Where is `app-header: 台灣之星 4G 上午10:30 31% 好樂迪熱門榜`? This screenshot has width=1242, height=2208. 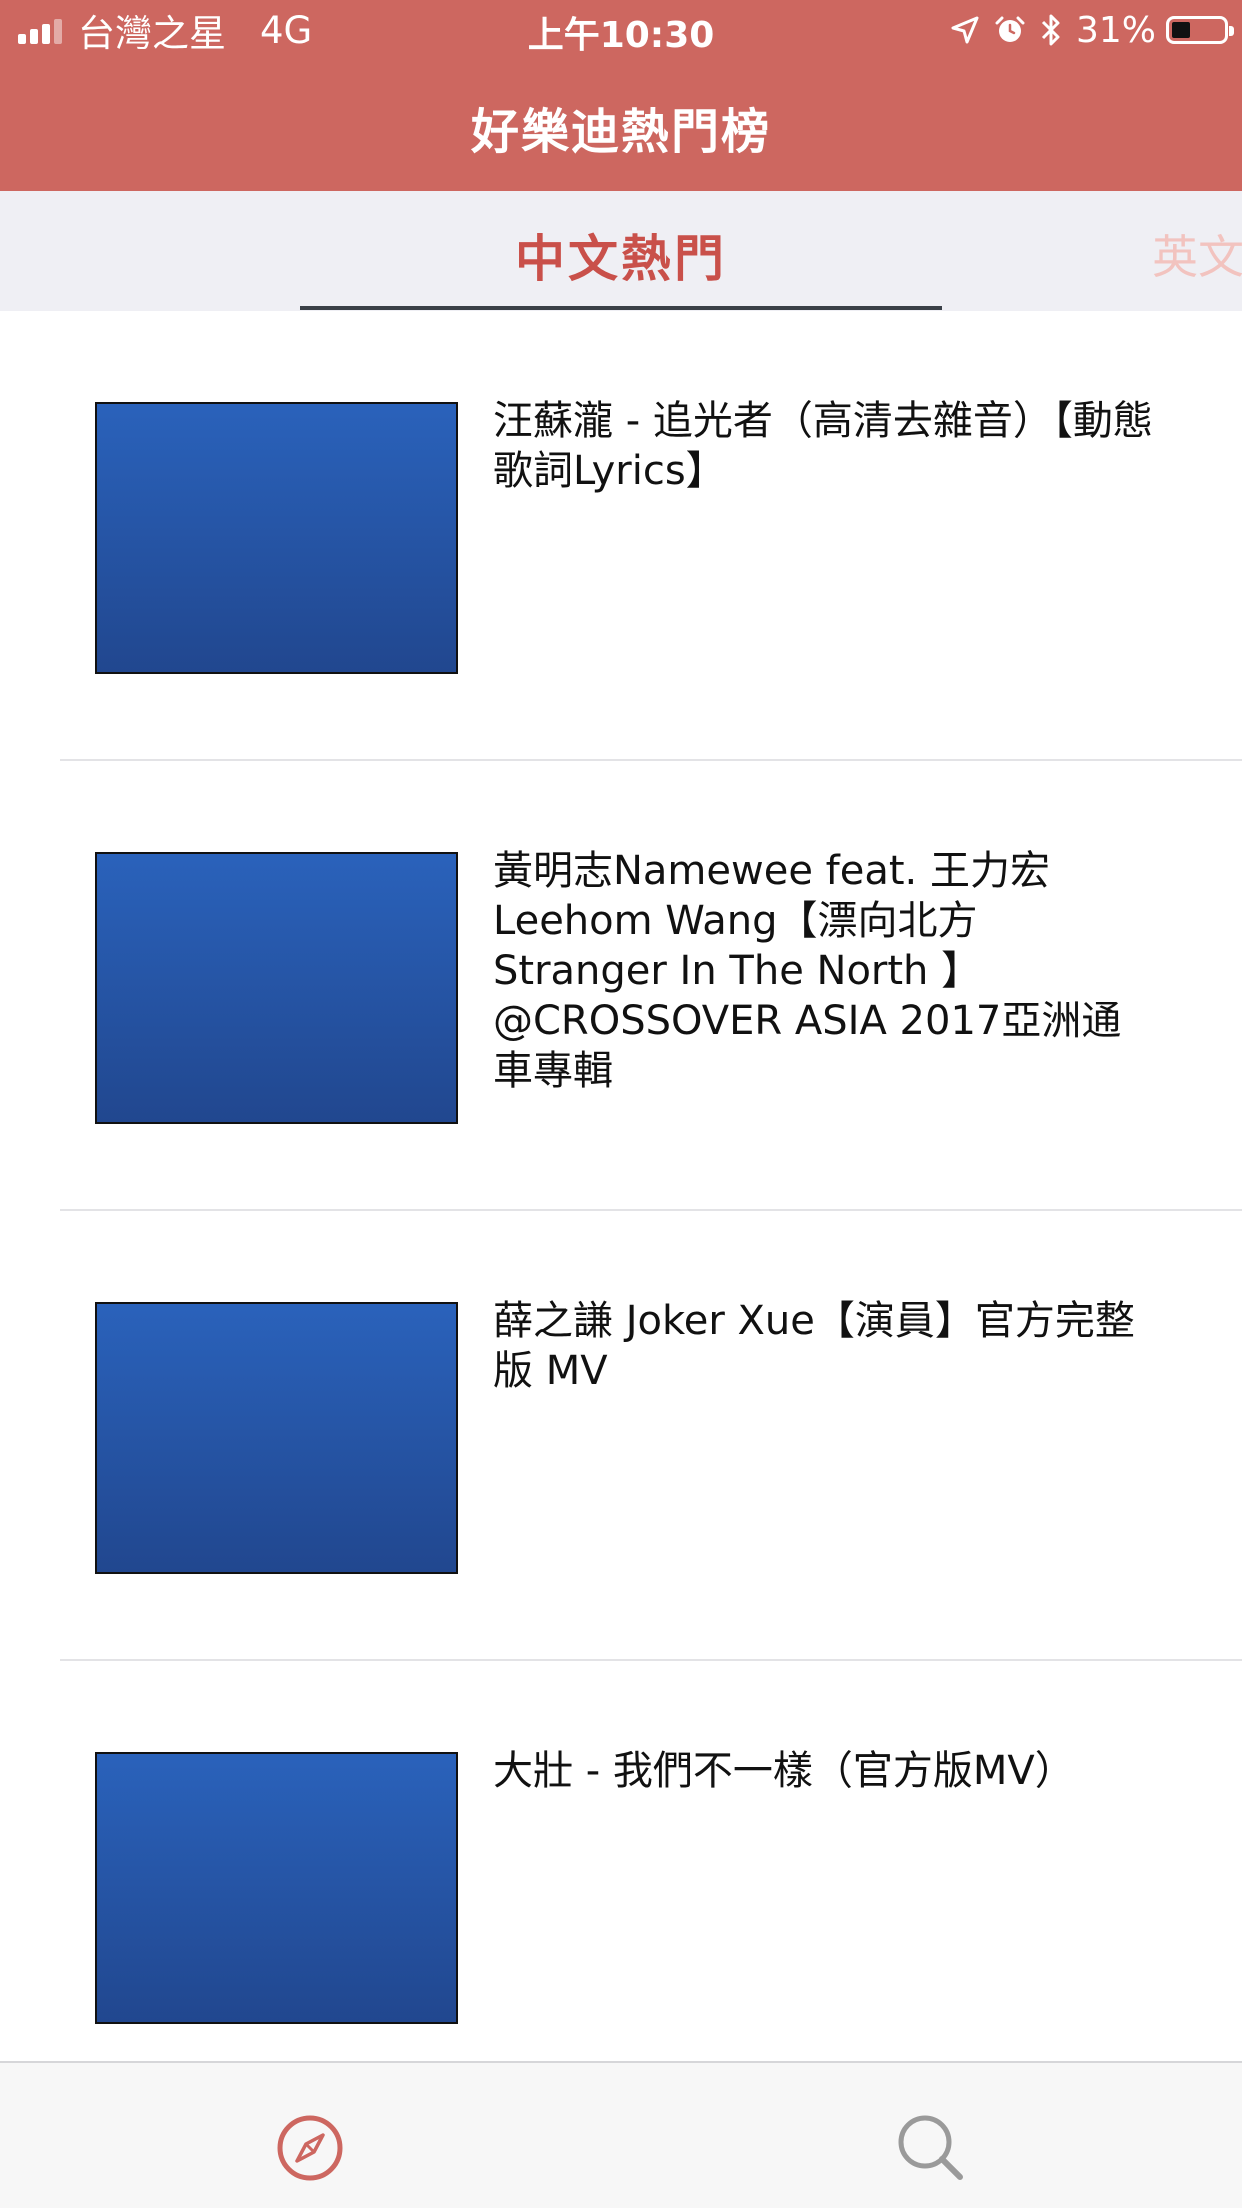
app-header: 台灣之星 4G 上午10:30 31% 好樂迪熱門榜 is located at coordinates (621, 95).